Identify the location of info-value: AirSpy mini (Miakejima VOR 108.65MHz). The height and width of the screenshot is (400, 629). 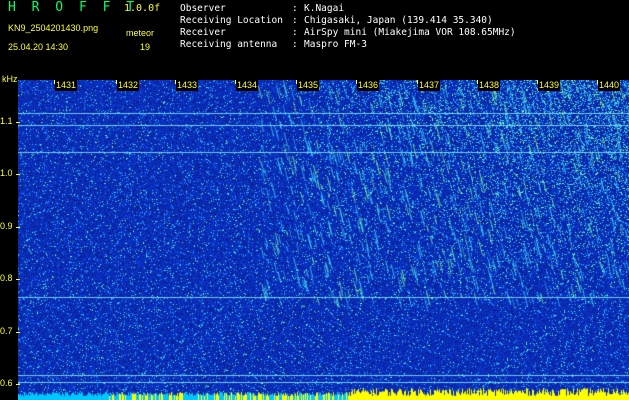
(410, 32).